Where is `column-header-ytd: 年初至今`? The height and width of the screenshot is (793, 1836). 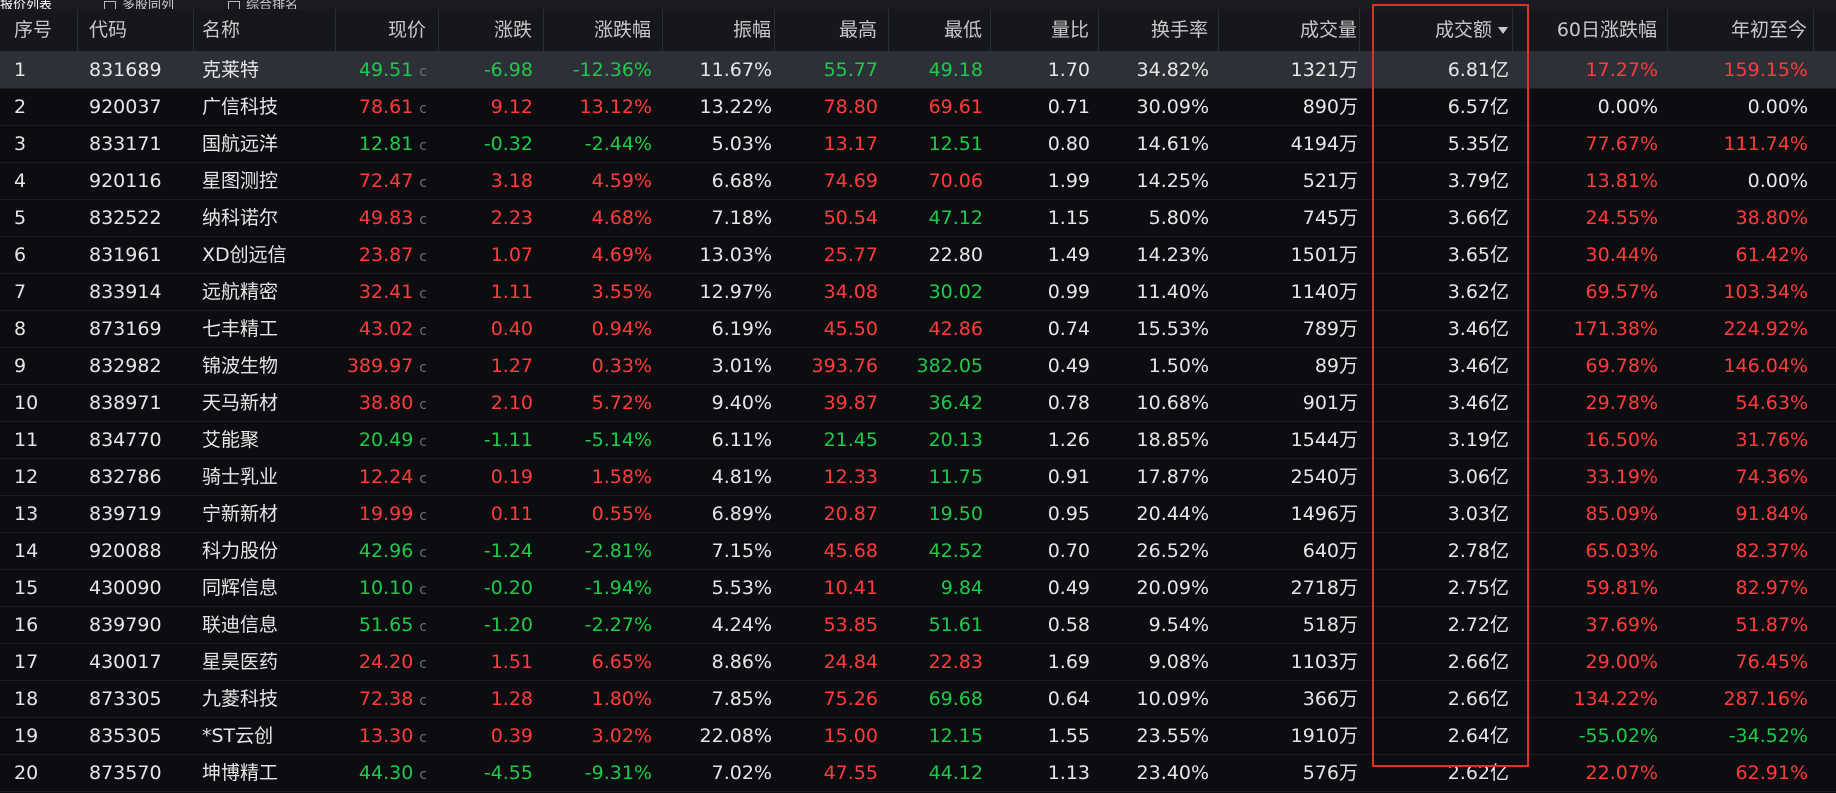
column-header-ytd: 年初至今 is located at coordinates (1741, 30).